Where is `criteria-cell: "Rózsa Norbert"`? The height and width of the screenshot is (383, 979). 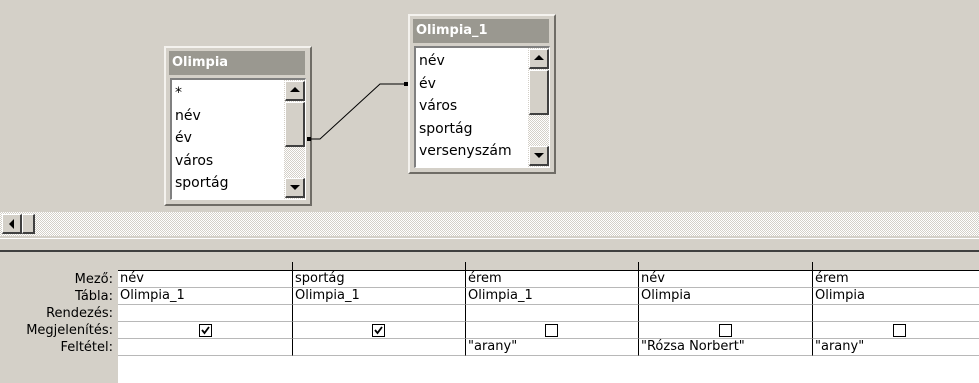
criteria-cell: "Rózsa Norbert" is located at coordinates (726, 347).